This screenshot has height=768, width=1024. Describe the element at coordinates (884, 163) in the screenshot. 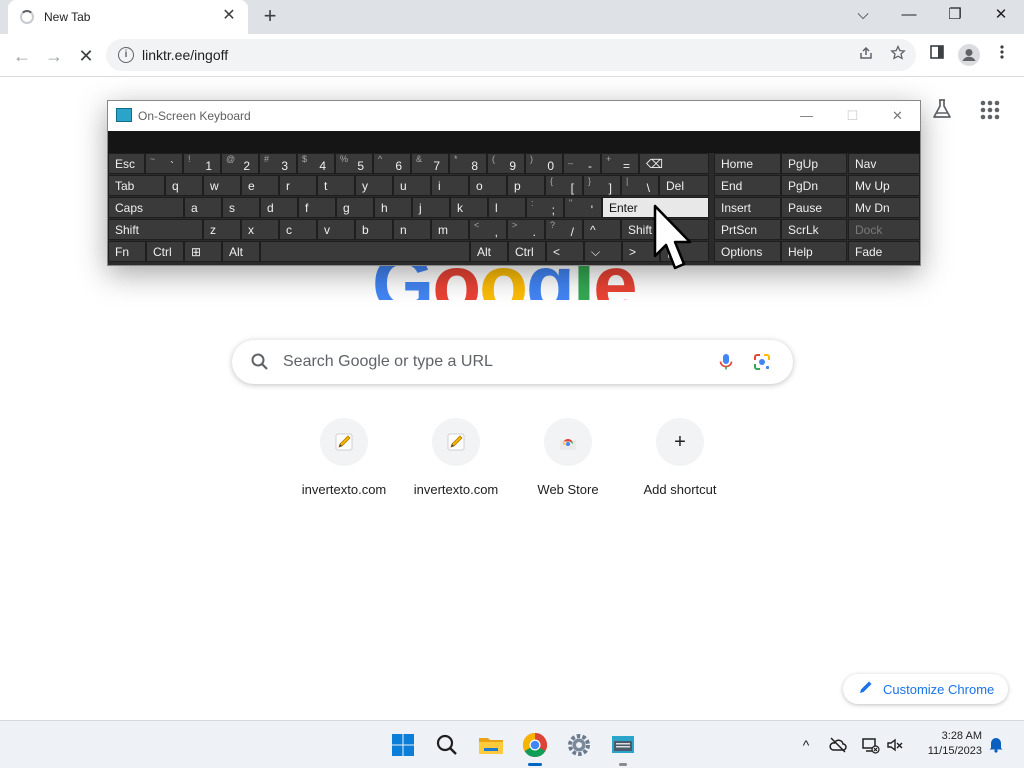

I see `osk-key-nav: Nav` at that location.